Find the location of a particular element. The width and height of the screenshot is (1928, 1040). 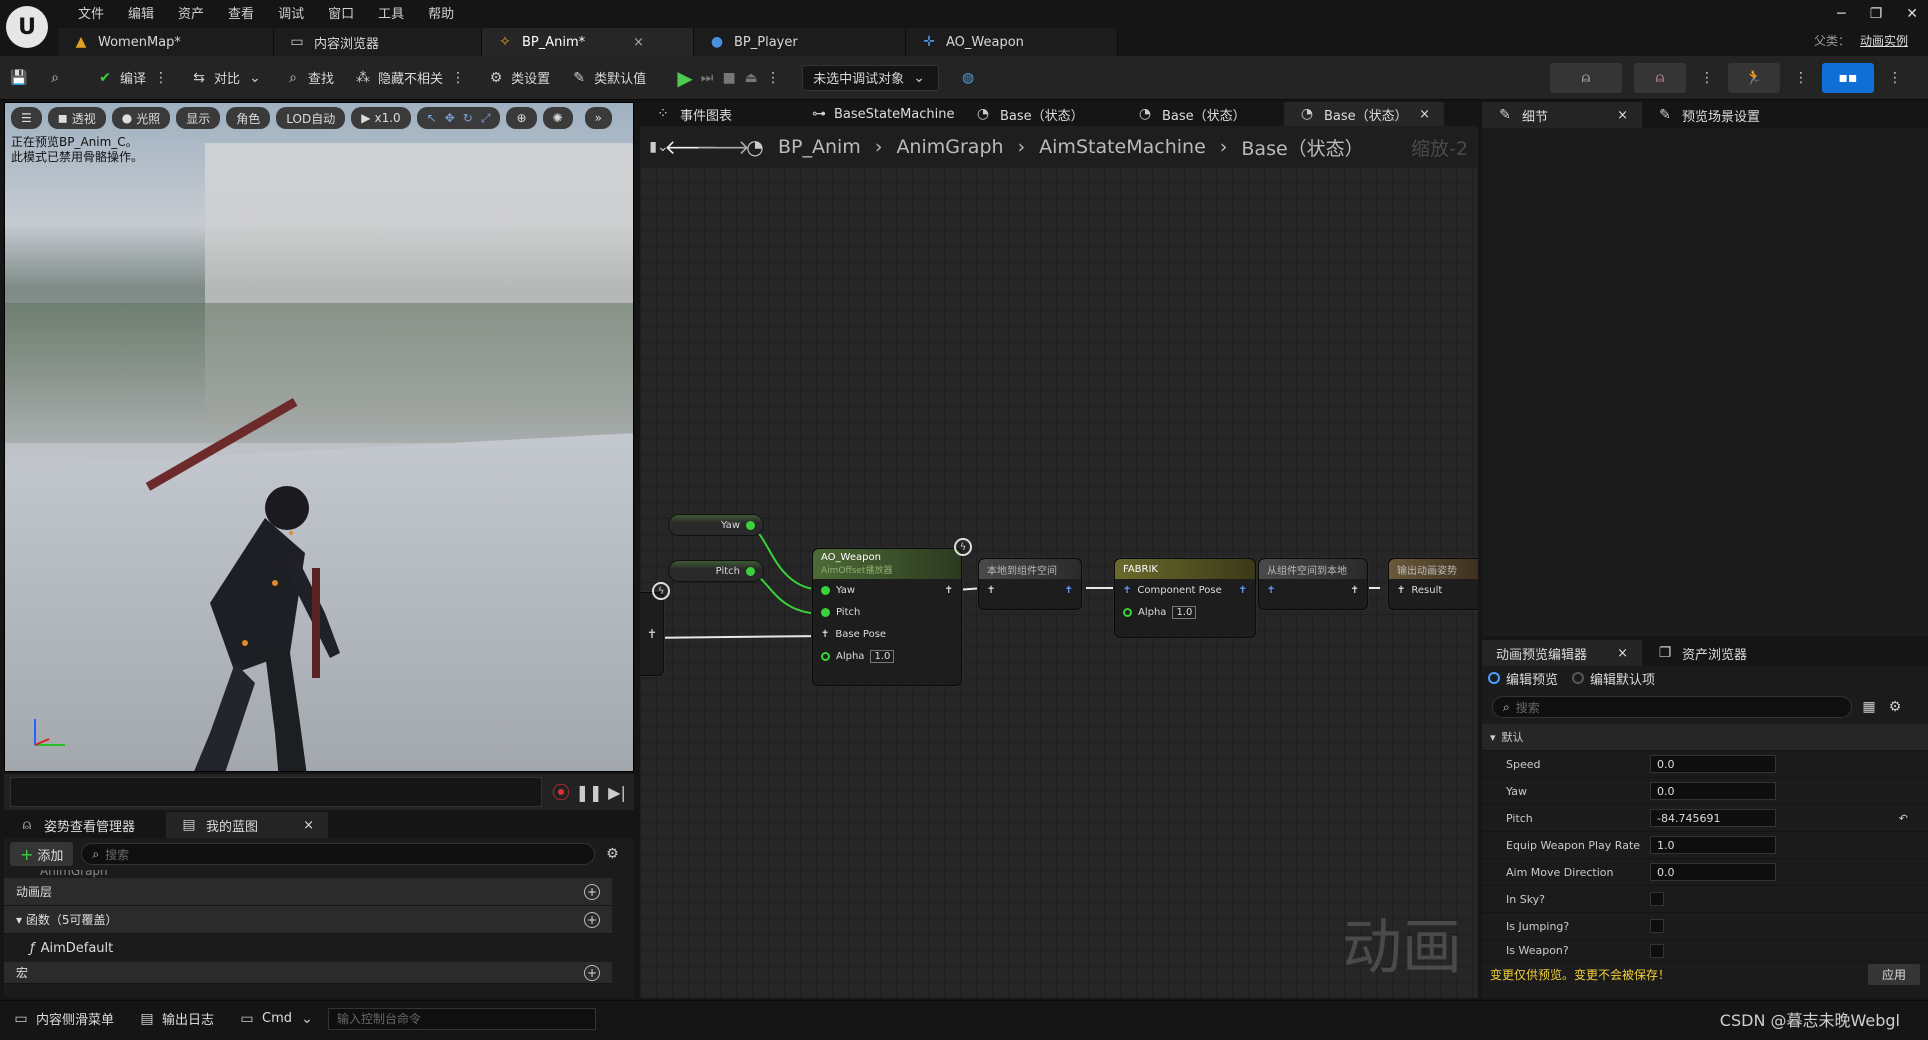

expand-toolbar-button: » is located at coordinates (598, 118).